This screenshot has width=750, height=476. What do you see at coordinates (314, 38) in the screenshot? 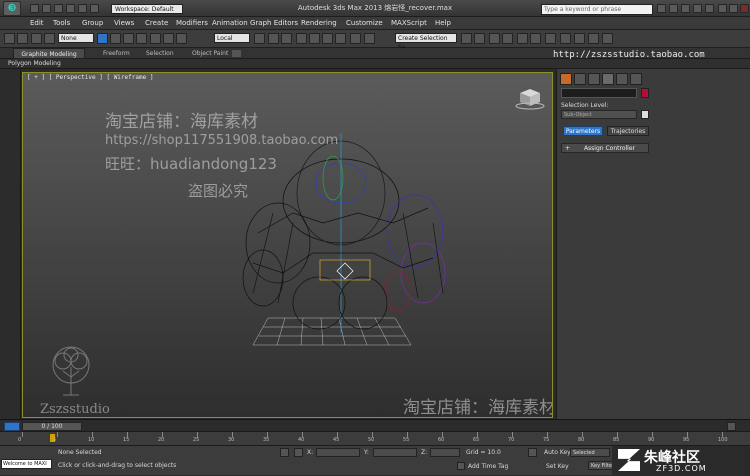
I see `angle-snap-icon` at bounding box center [314, 38].